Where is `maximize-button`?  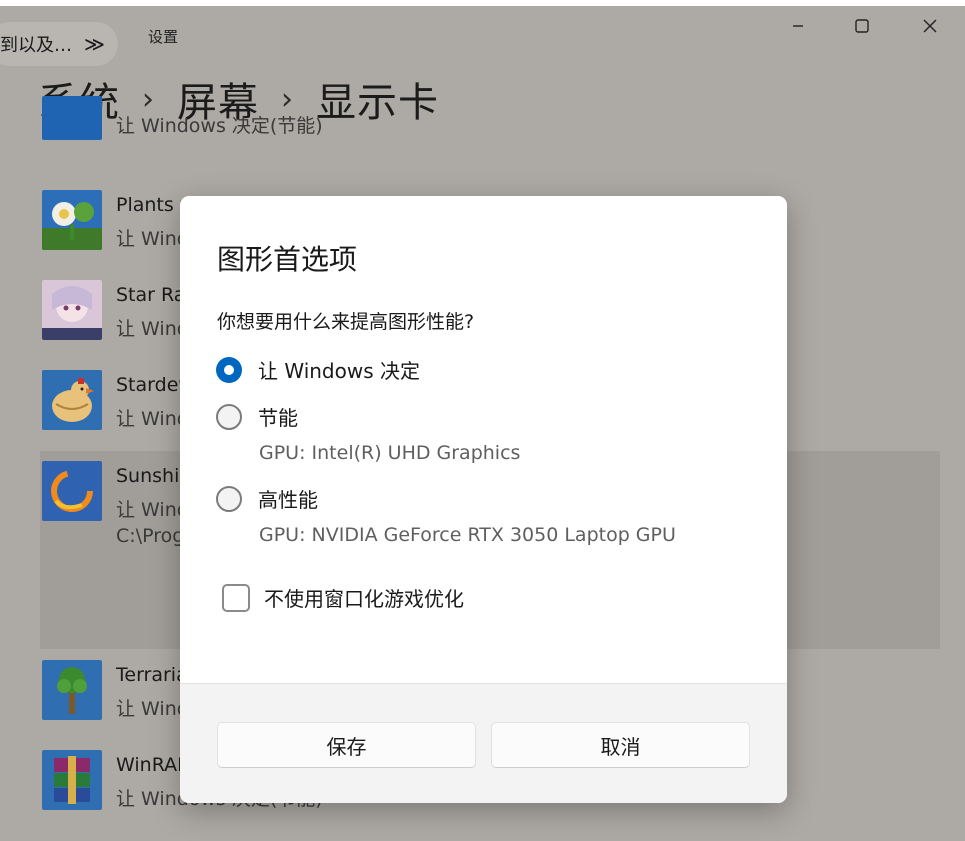 maximize-button is located at coordinates (862, 26).